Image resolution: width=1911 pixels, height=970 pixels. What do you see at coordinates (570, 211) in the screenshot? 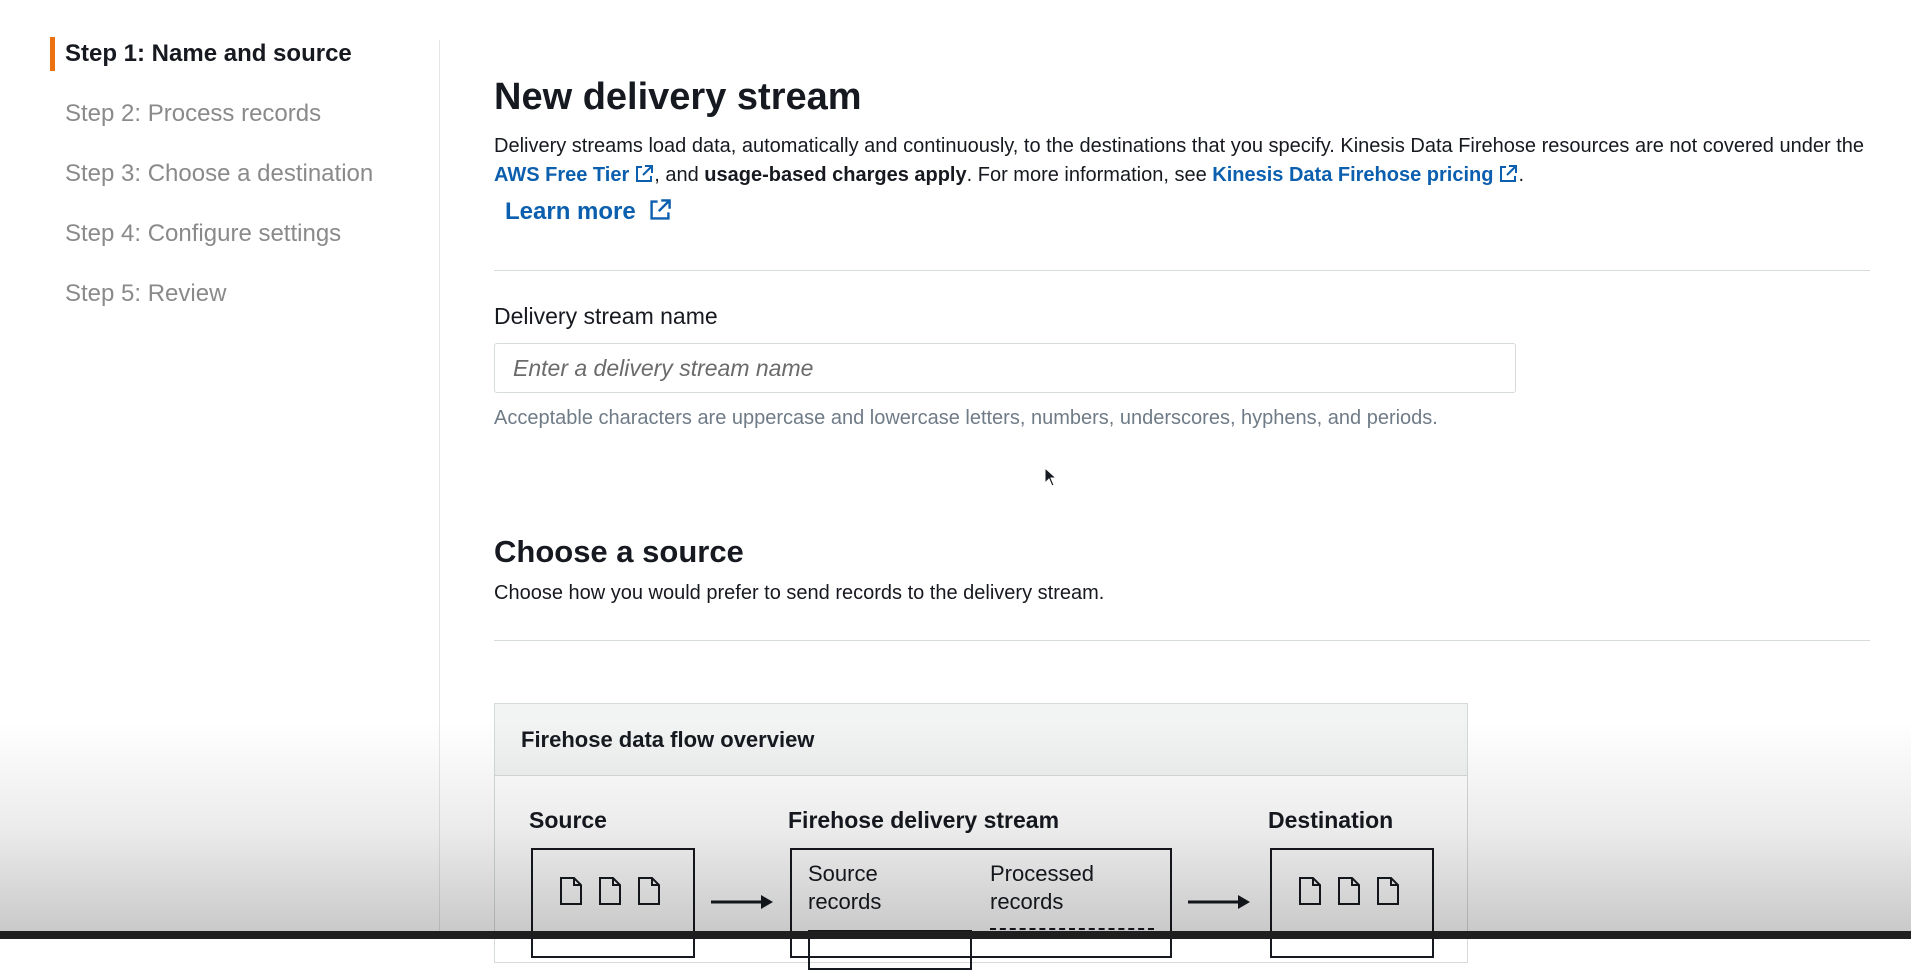
I see `learn-more-label: Learn more` at bounding box center [570, 211].